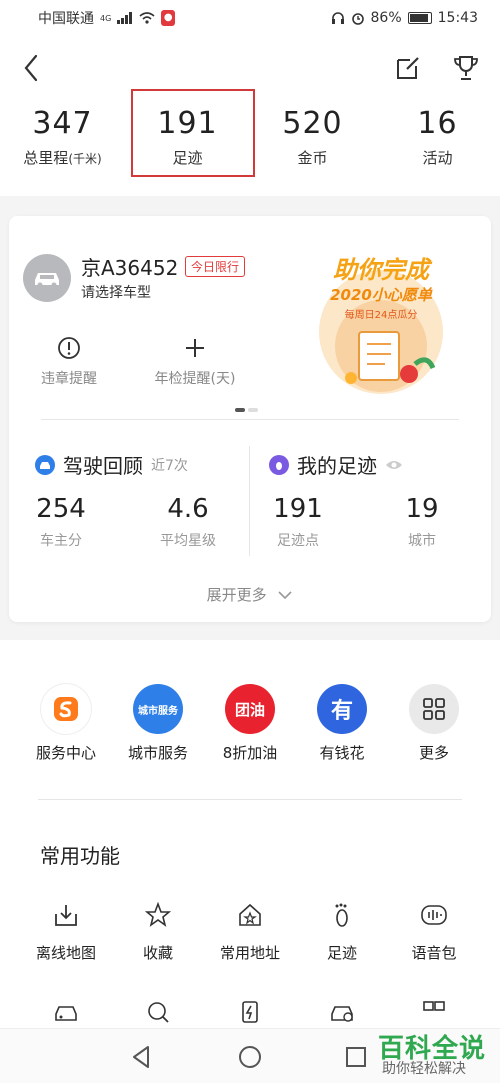 This screenshot has width=500, height=1083. What do you see at coordinates (157, 753) in the screenshot?
I see `city-services-label: 城市服务` at bounding box center [157, 753].